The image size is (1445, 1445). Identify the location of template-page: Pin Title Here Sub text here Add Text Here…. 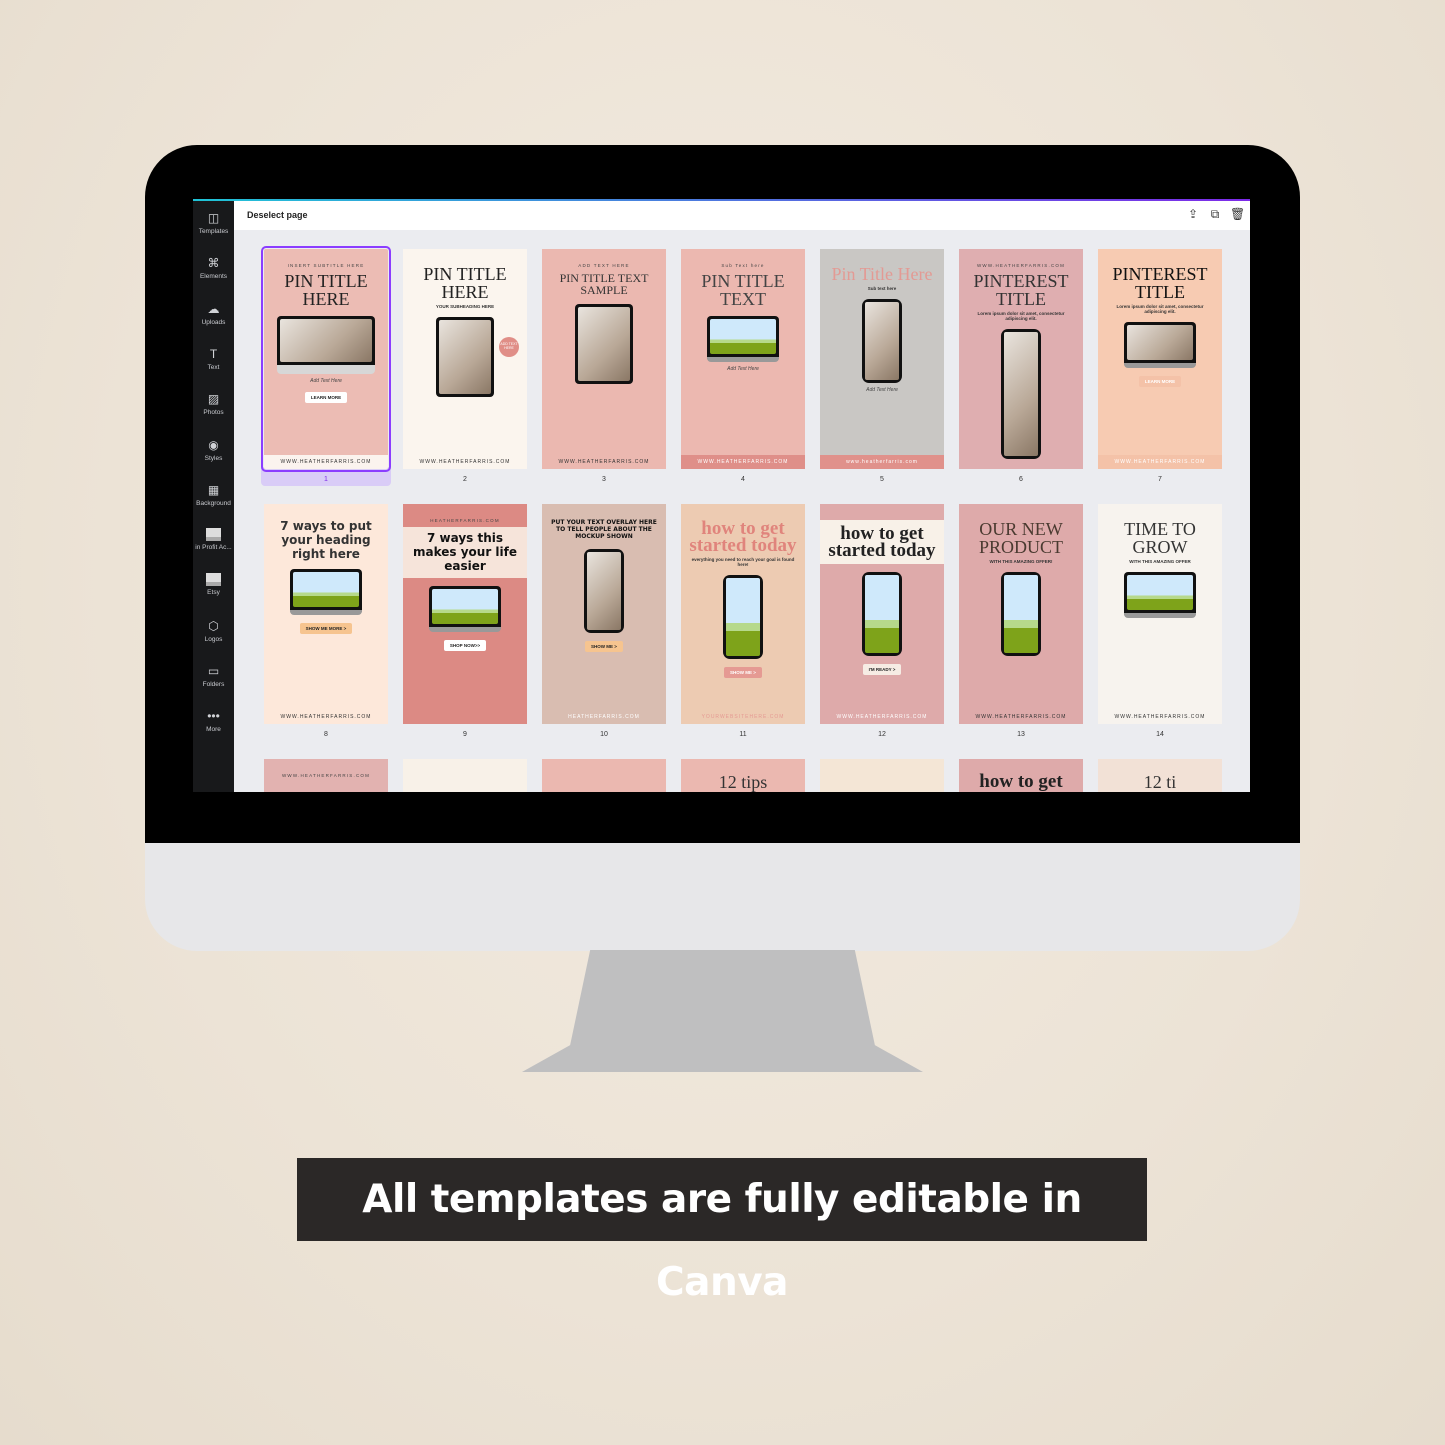
(882, 359).